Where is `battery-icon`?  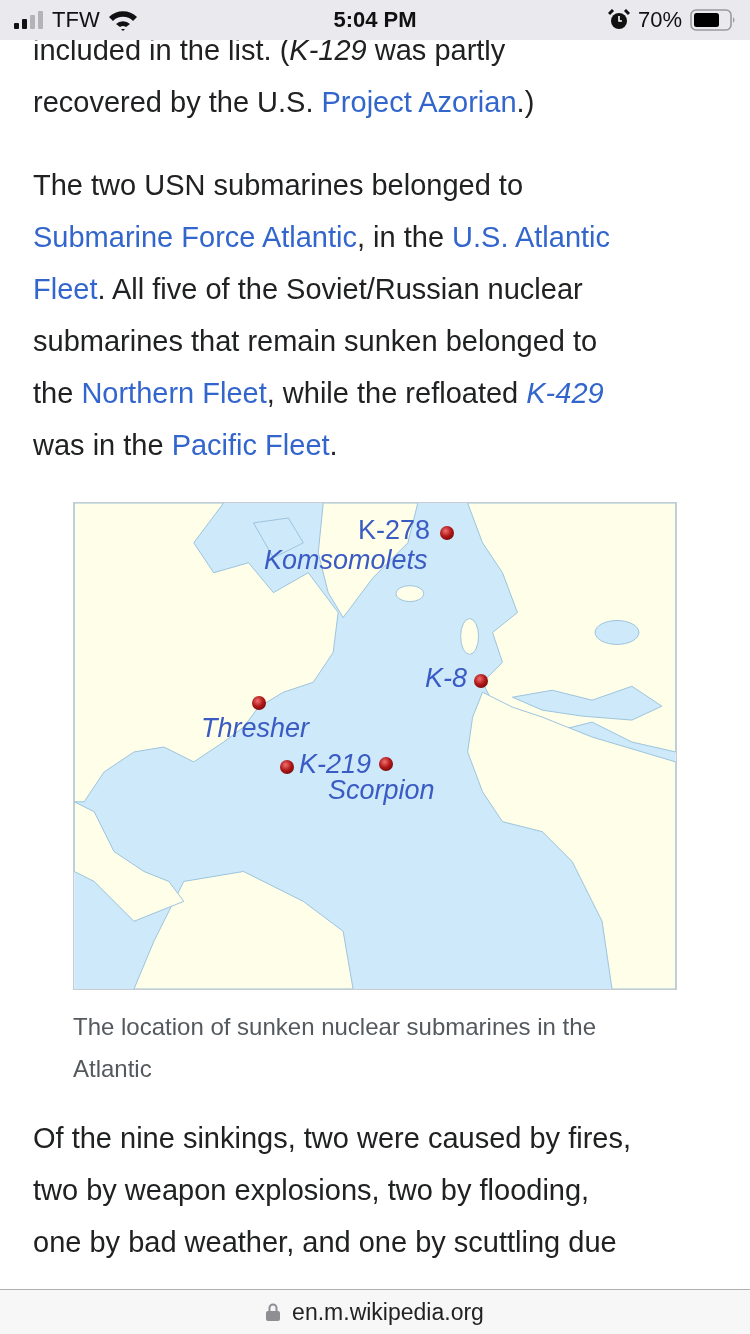 battery-icon is located at coordinates (713, 20).